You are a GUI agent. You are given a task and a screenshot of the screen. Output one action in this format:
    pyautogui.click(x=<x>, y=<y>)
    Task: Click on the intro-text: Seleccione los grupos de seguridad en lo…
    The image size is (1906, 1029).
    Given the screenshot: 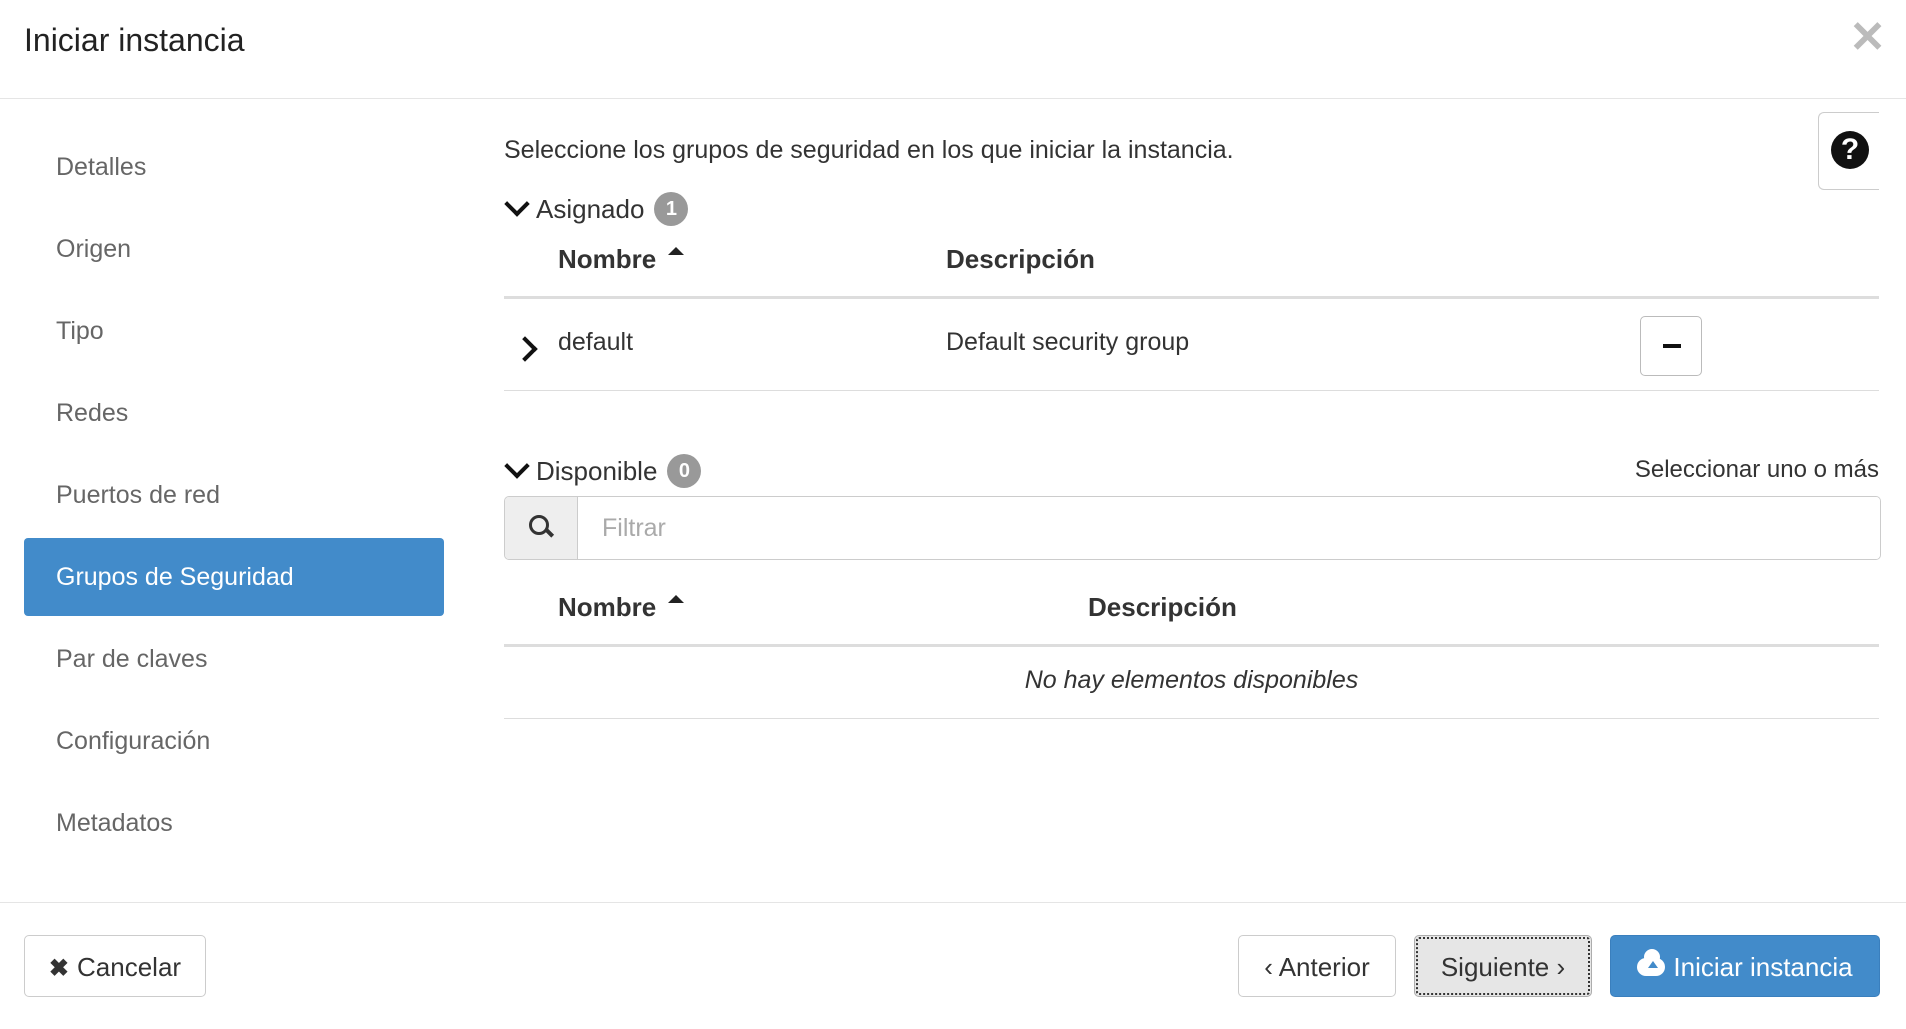 What is the action you would take?
    pyautogui.click(x=869, y=150)
    